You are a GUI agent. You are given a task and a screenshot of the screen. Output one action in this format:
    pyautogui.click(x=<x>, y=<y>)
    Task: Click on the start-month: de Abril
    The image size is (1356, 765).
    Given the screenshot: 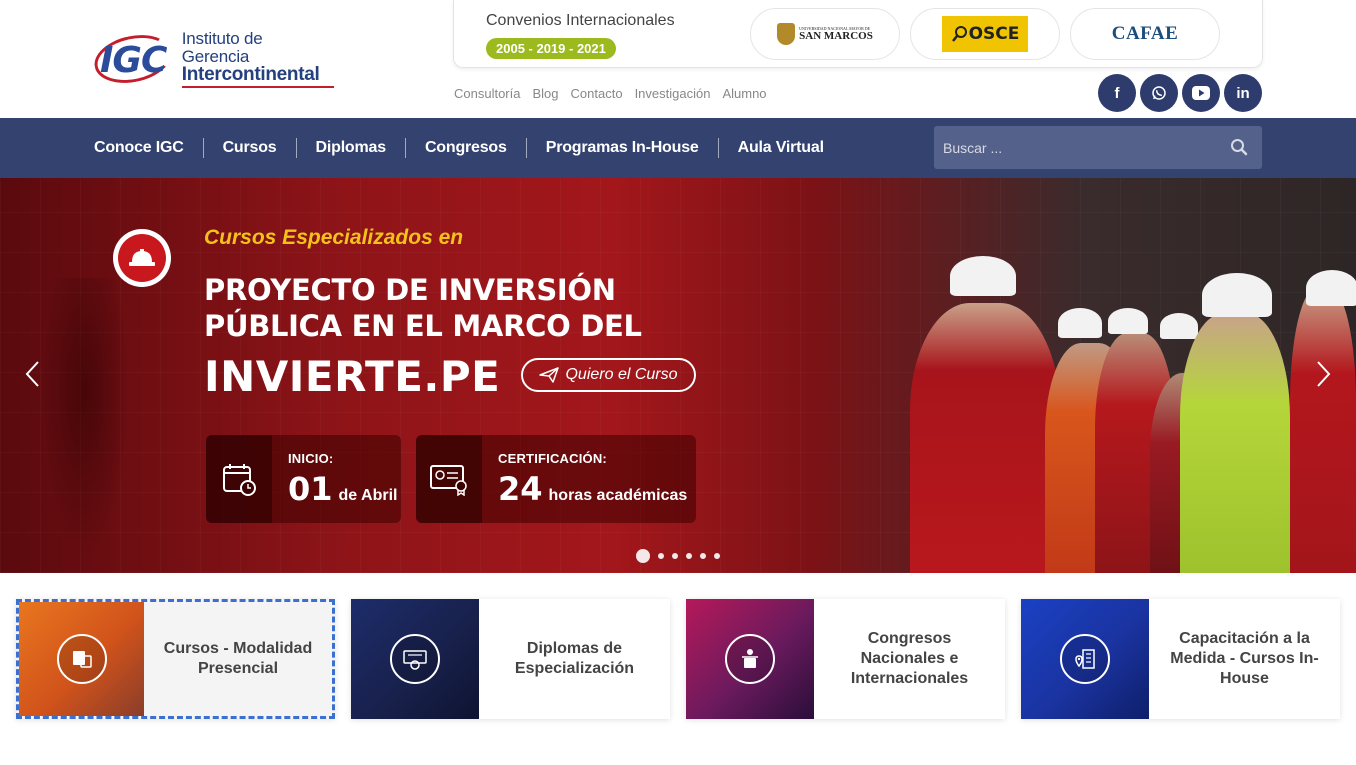 What is the action you would take?
    pyautogui.click(x=368, y=495)
    